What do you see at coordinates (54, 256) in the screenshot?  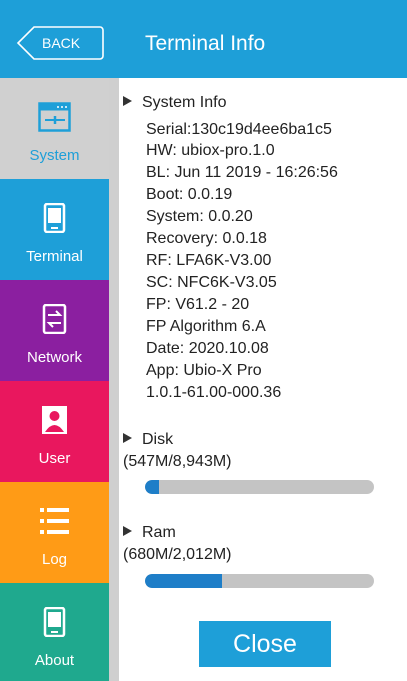 I see `sidebar-item-label: Terminal` at bounding box center [54, 256].